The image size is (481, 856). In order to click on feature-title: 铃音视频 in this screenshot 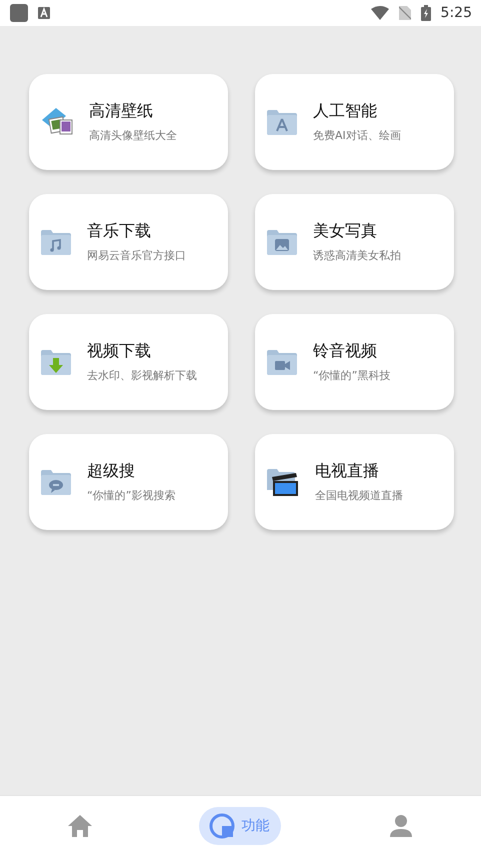, I will do `click(345, 351)`.